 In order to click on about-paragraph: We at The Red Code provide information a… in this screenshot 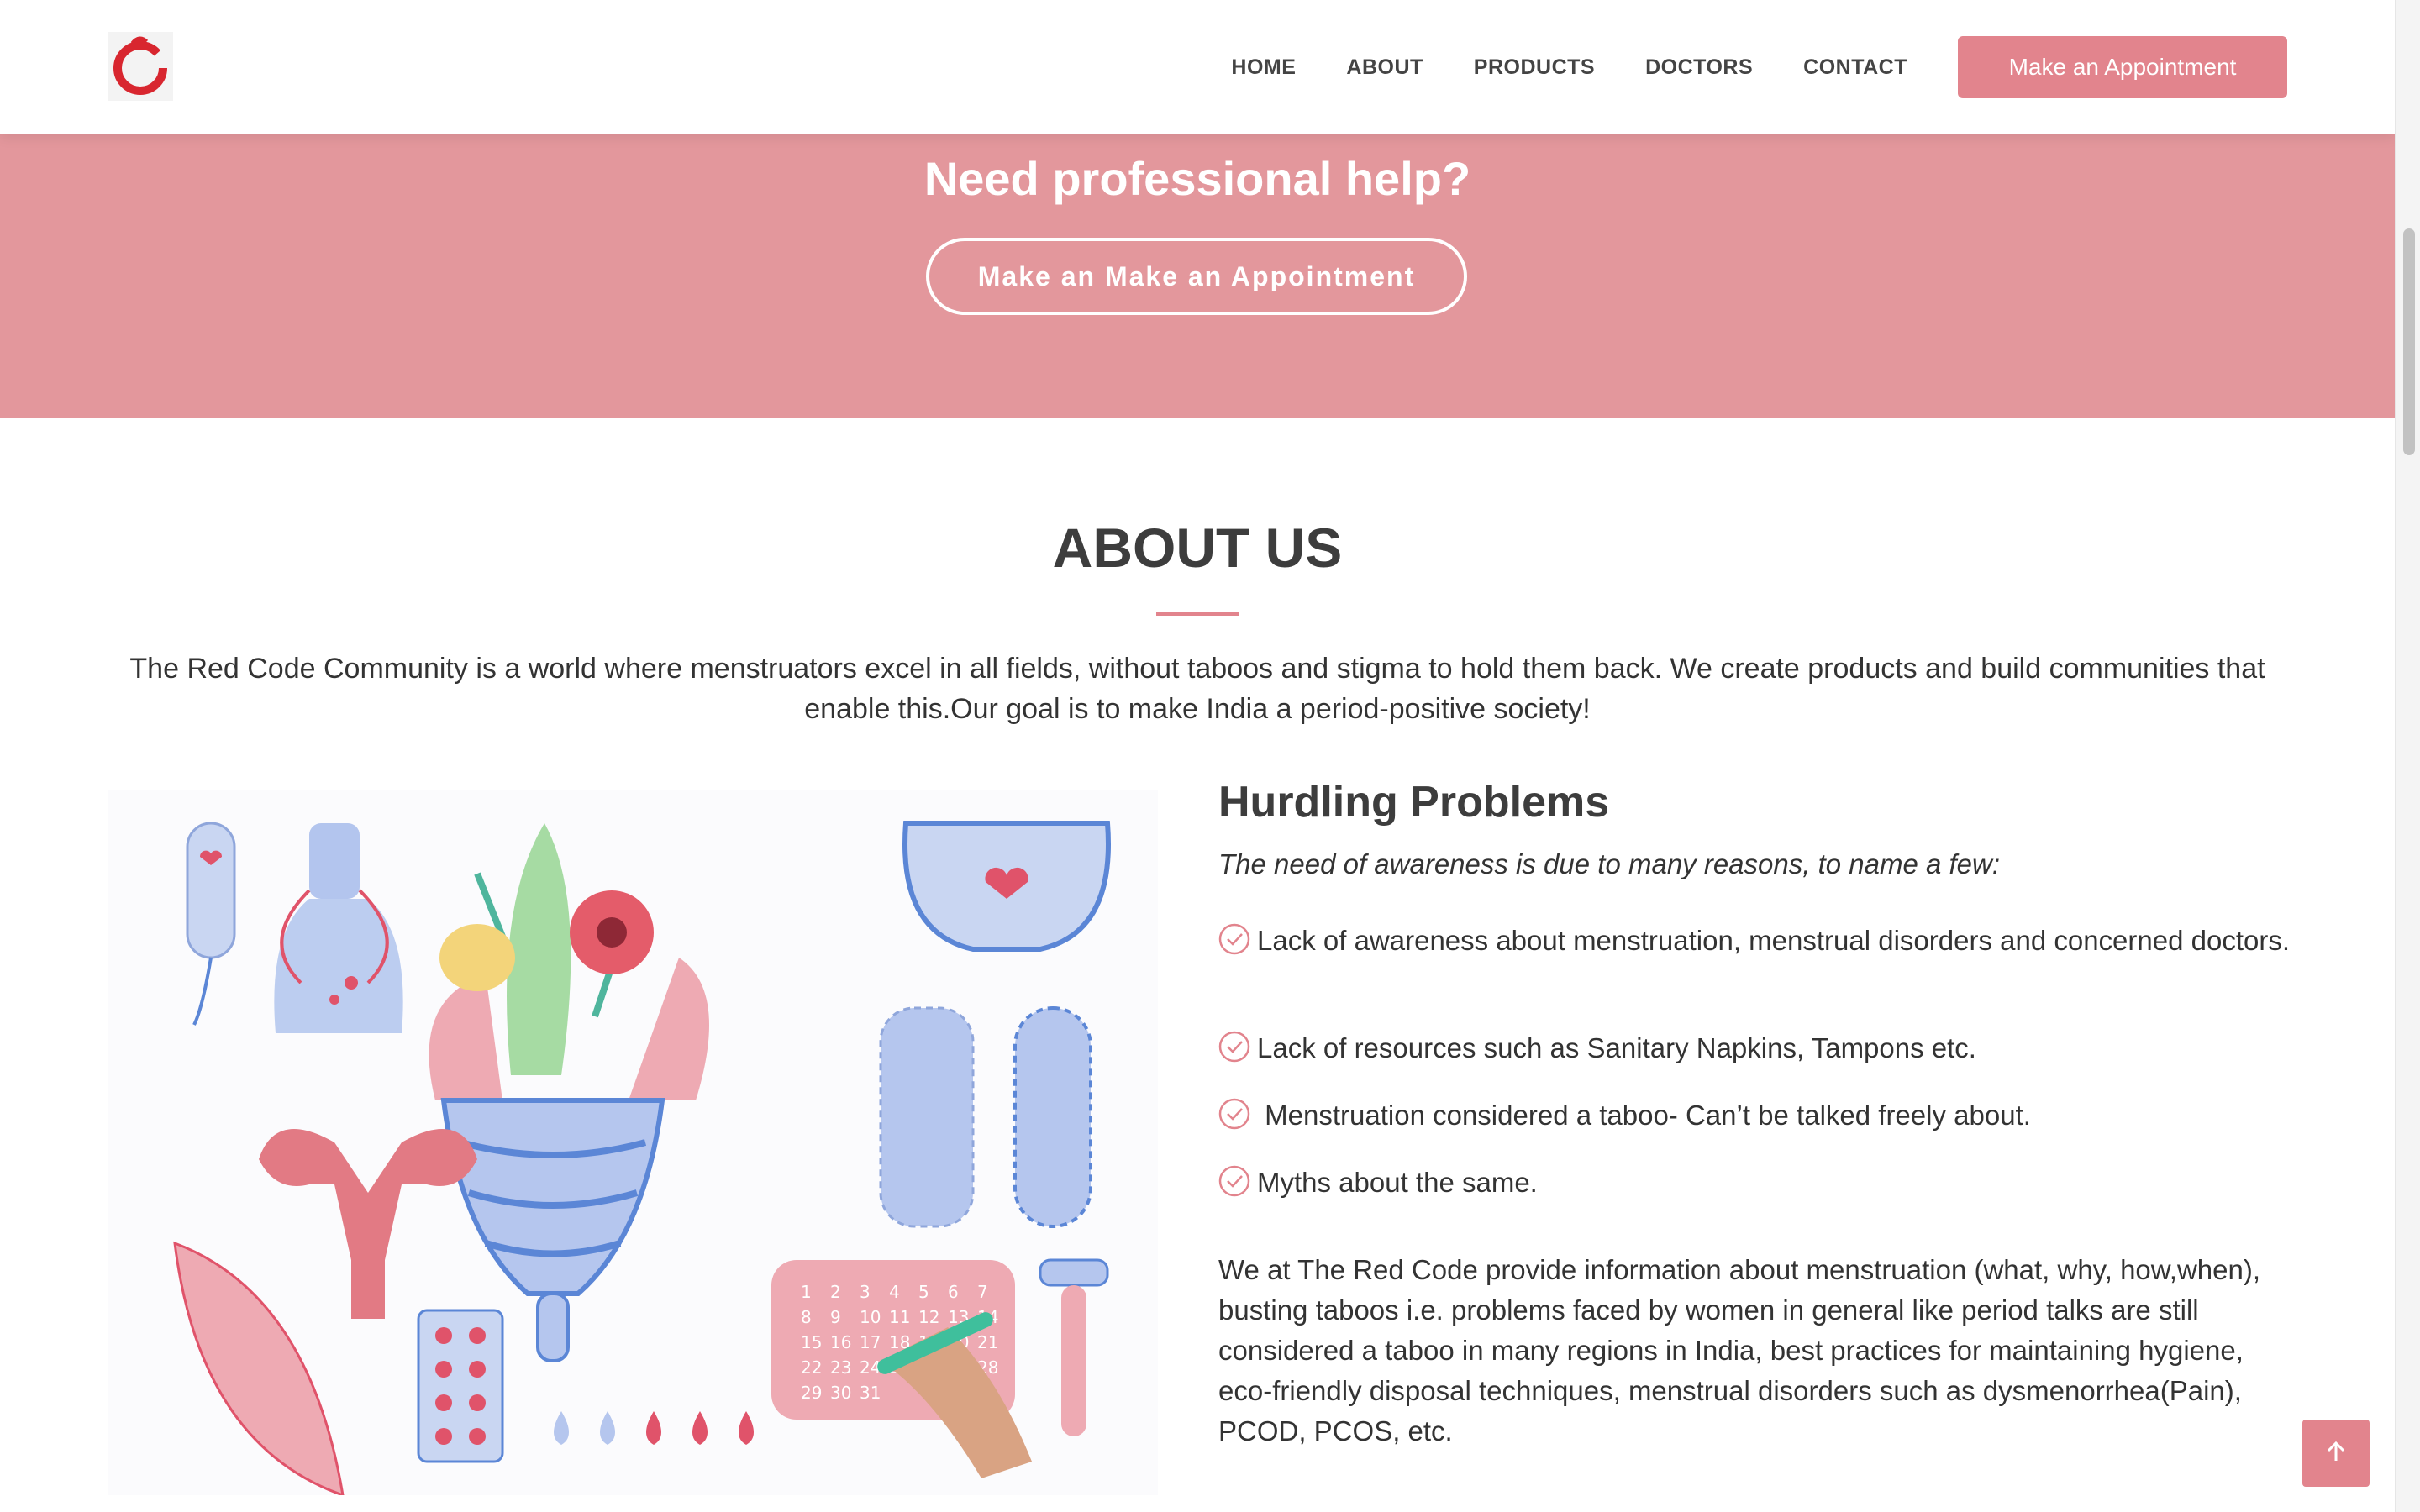, I will do `click(1739, 1350)`.